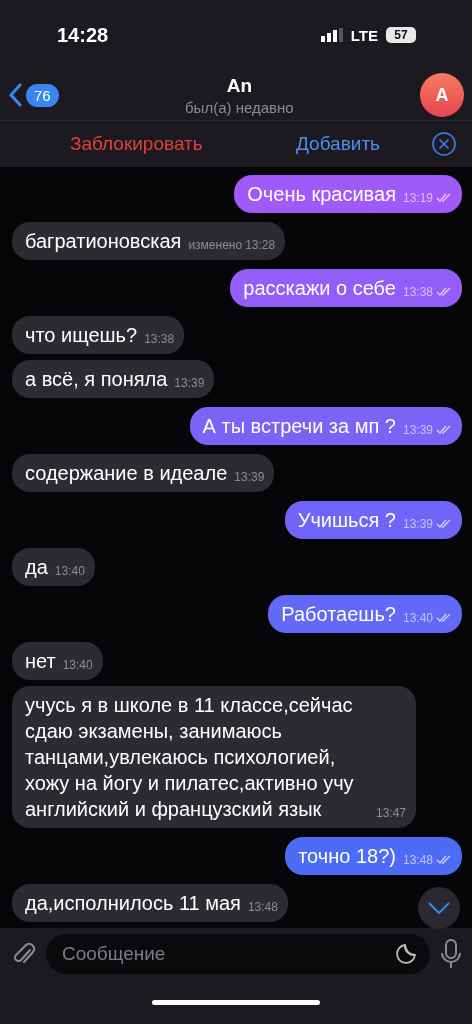 The width and height of the screenshot is (472, 1024). Describe the element at coordinates (347, 856) in the screenshot. I see `message-text: точно 18?)` at that location.